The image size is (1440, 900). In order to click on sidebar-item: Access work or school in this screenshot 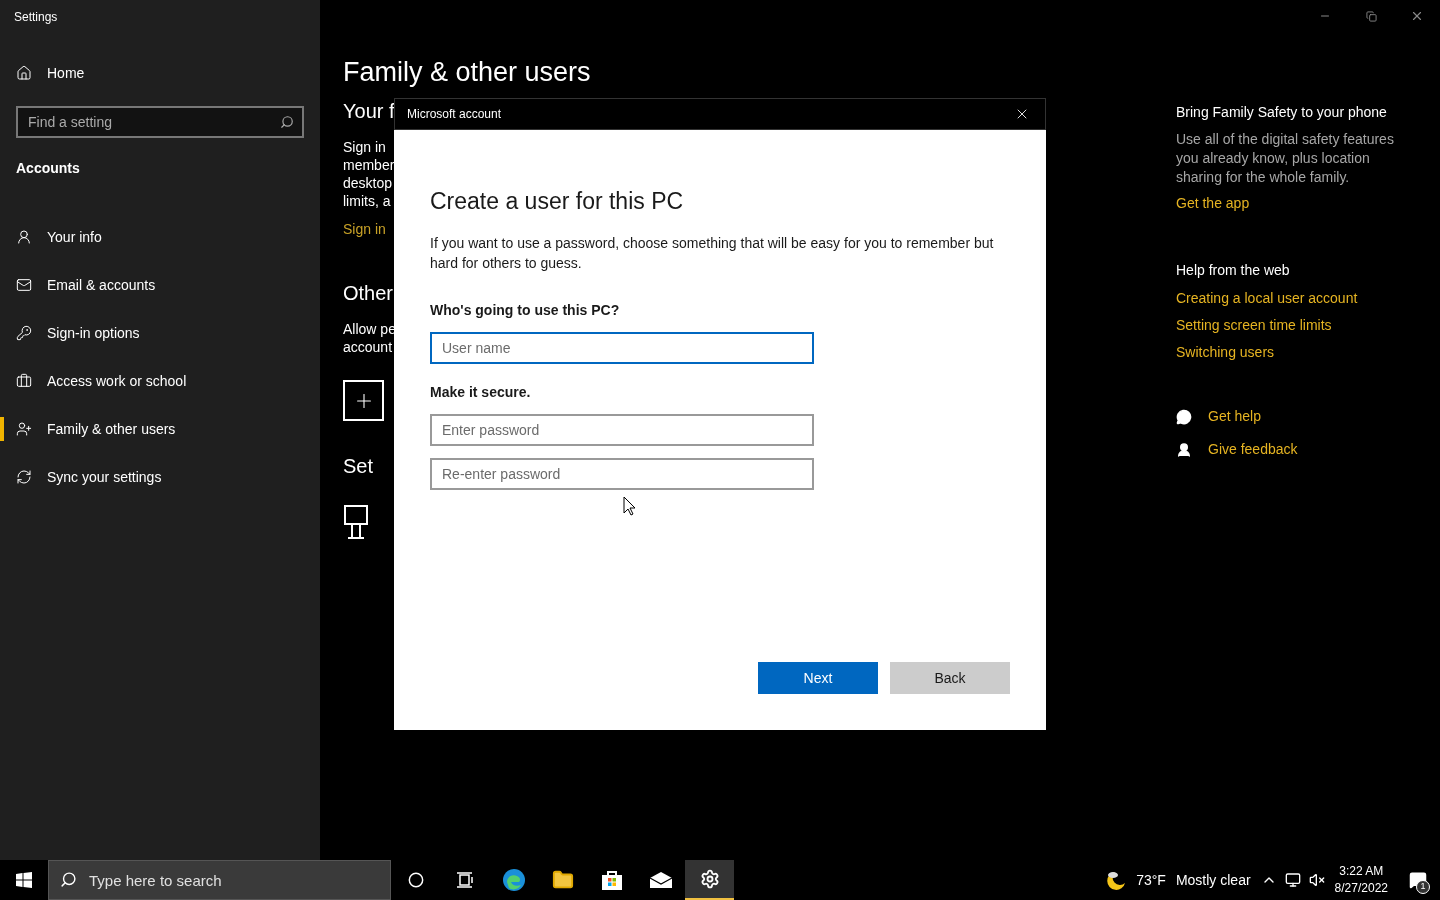, I will do `click(101, 381)`.